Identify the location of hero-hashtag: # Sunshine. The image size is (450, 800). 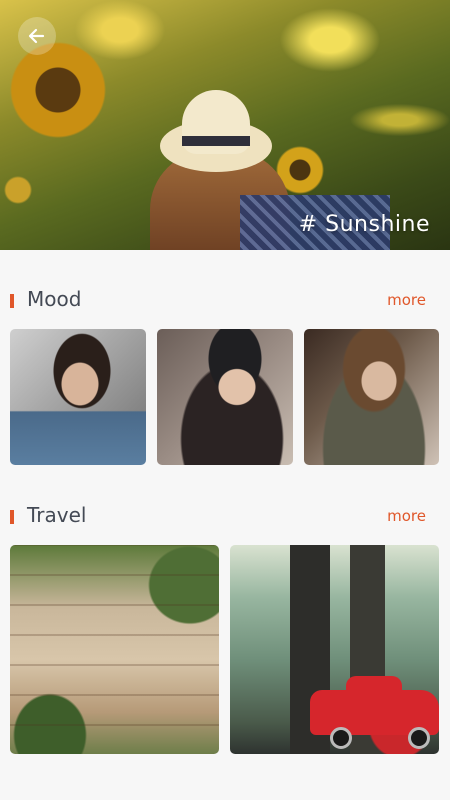
(364, 224).